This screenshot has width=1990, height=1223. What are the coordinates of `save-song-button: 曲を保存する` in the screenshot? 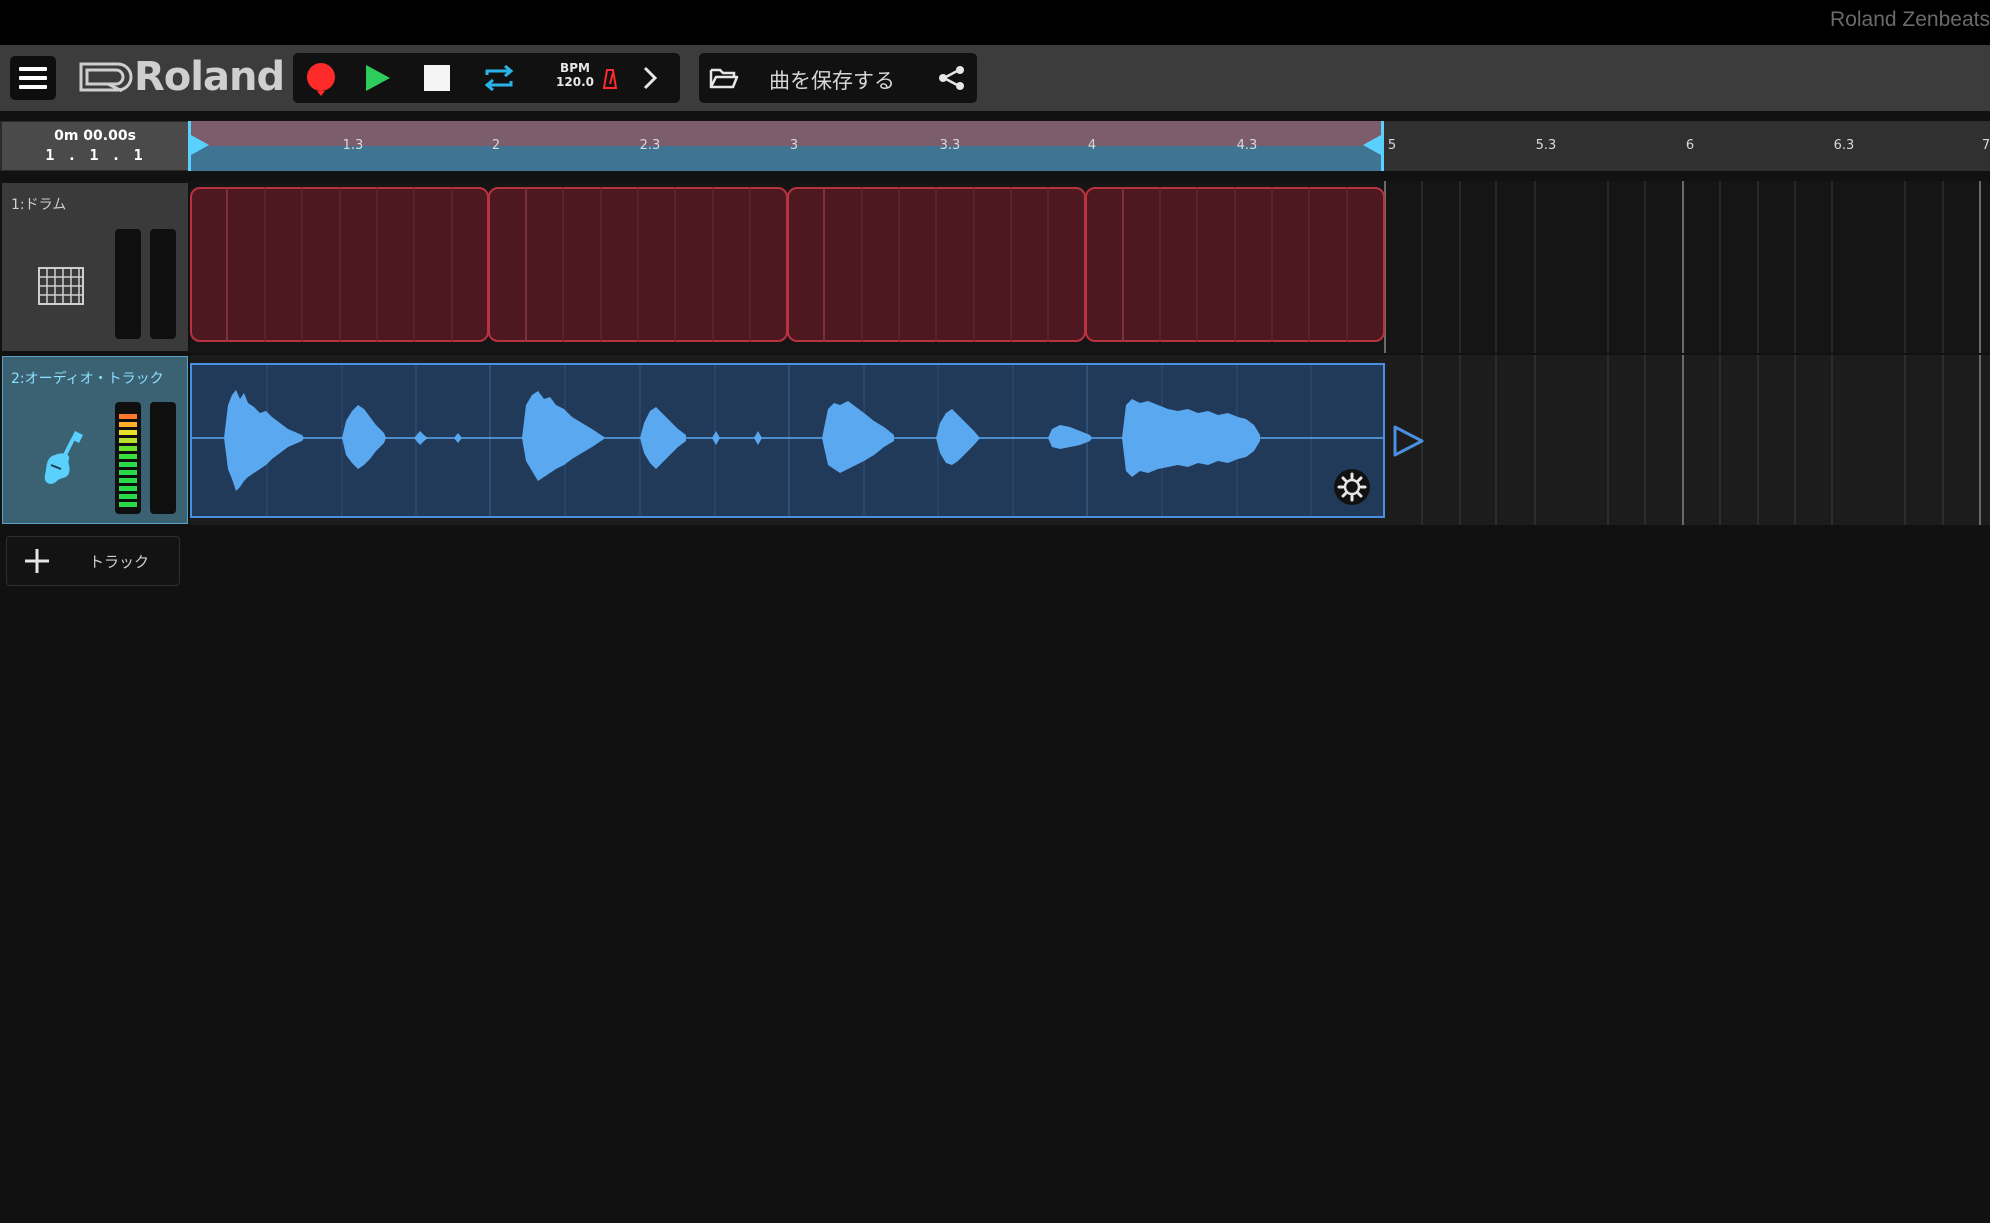 It's located at (832, 80).